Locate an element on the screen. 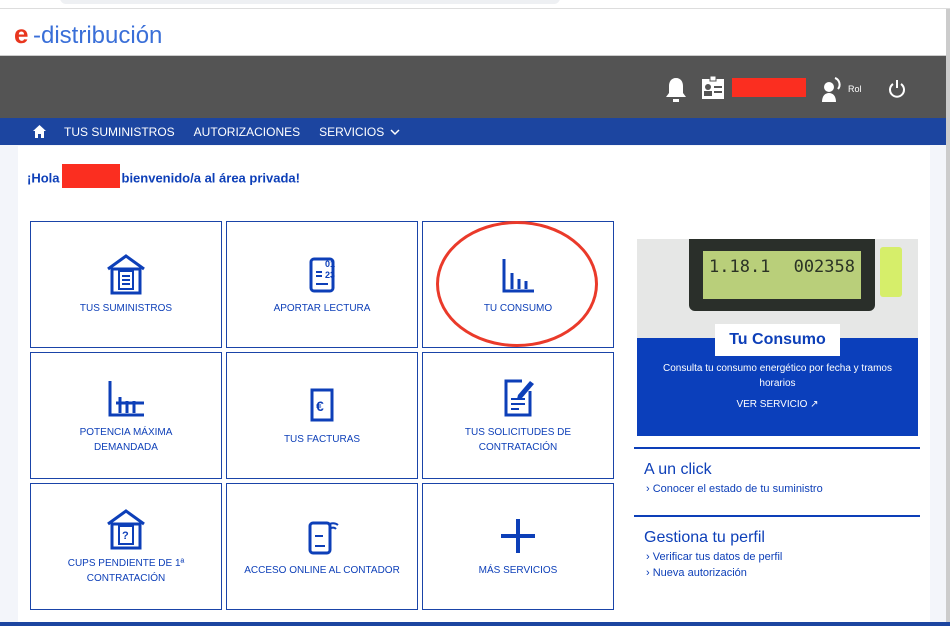 Image resolution: width=950 pixels, height=626 pixels. scrollbar is located at coordinates (948, 317).